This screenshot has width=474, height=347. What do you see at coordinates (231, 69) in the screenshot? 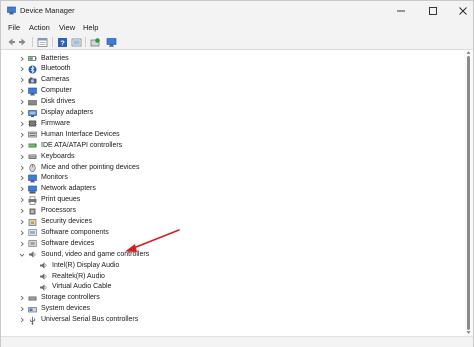
I see `tree-category-row: Bluetooth` at bounding box center [231, 69].